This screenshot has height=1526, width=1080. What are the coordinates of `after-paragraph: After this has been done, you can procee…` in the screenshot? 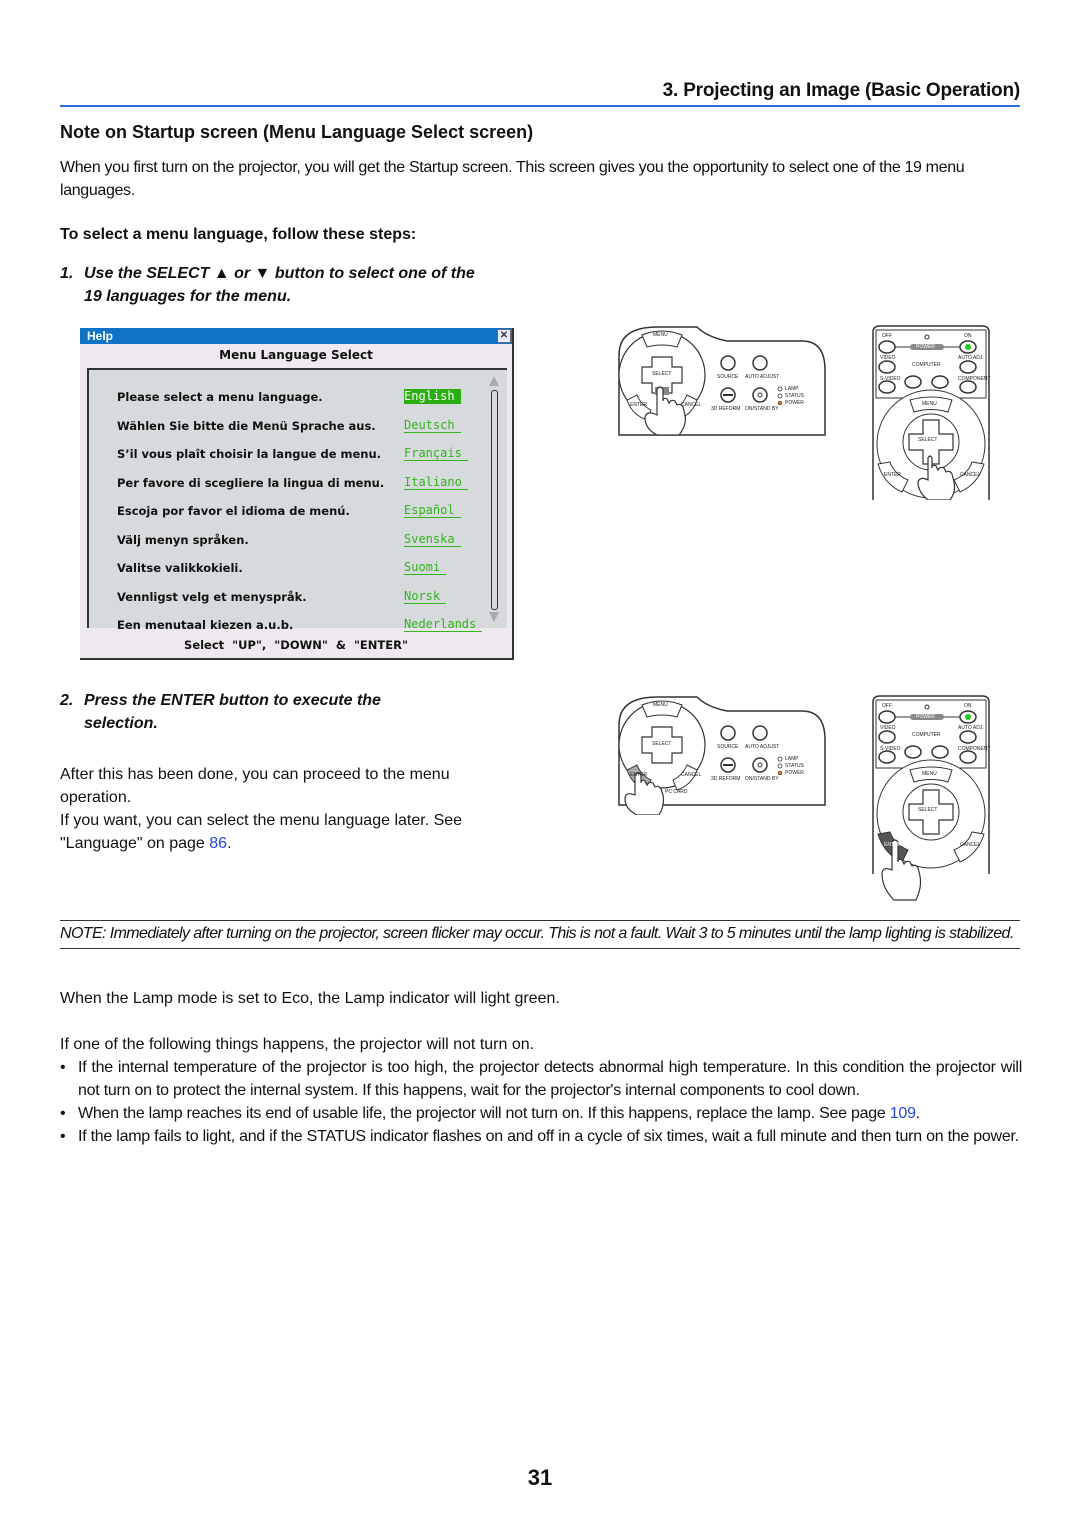 It's located at (285, 809).